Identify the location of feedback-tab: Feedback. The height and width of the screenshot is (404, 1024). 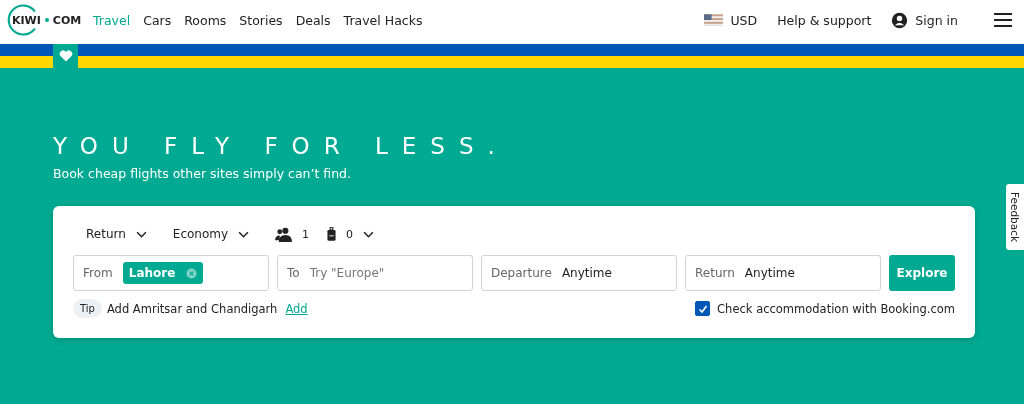
(1015, 217).